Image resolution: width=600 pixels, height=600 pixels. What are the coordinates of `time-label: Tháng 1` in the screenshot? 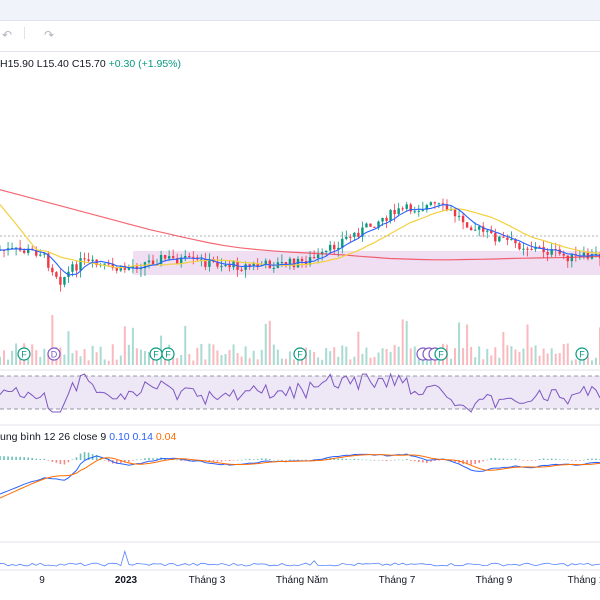 It's located at (583, 580).